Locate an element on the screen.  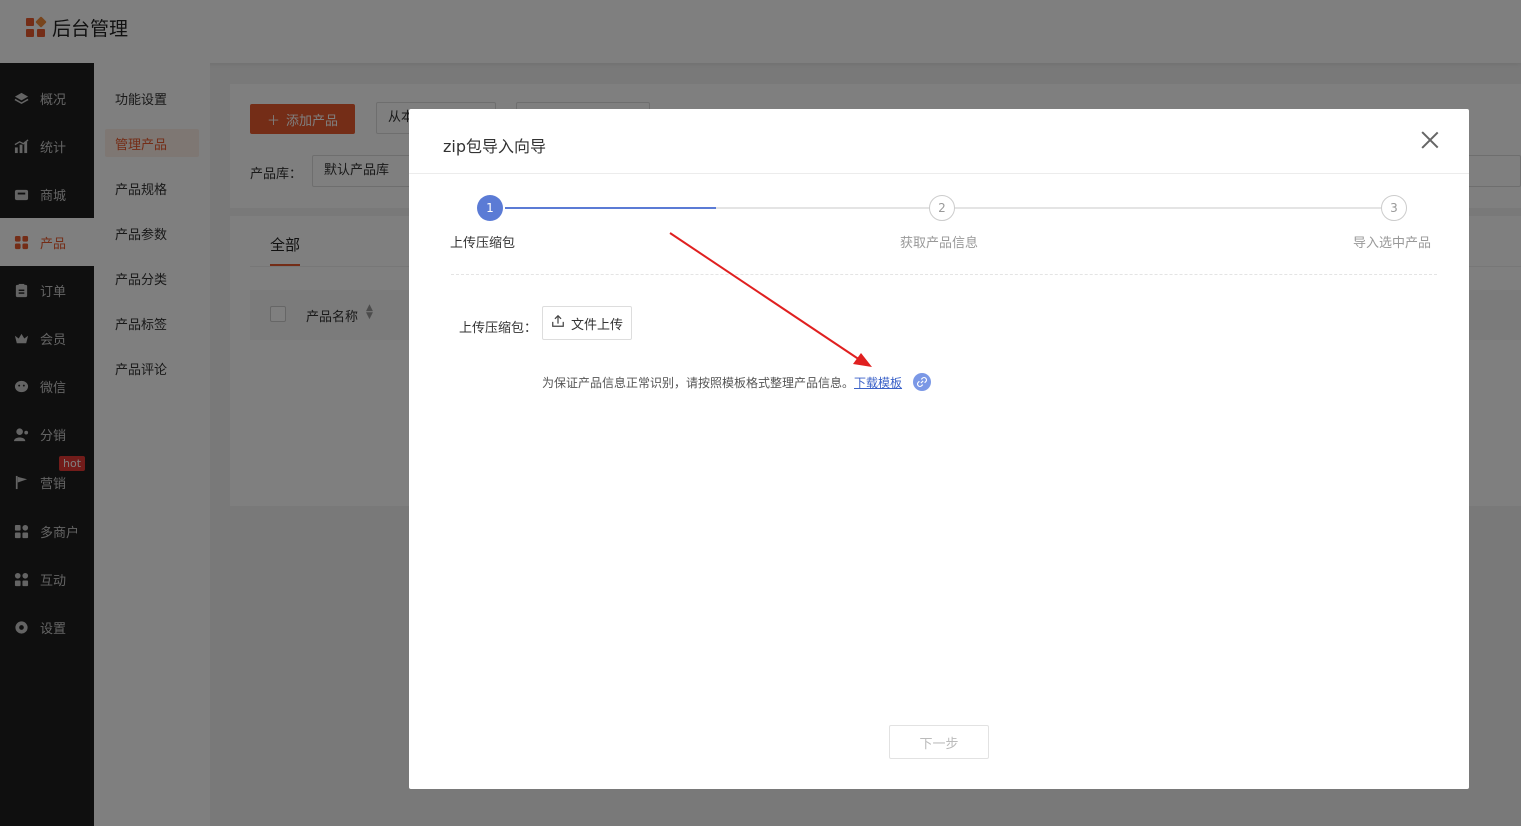
step-3-label: 导入选中产品 is located at coordinates (1392, 243).